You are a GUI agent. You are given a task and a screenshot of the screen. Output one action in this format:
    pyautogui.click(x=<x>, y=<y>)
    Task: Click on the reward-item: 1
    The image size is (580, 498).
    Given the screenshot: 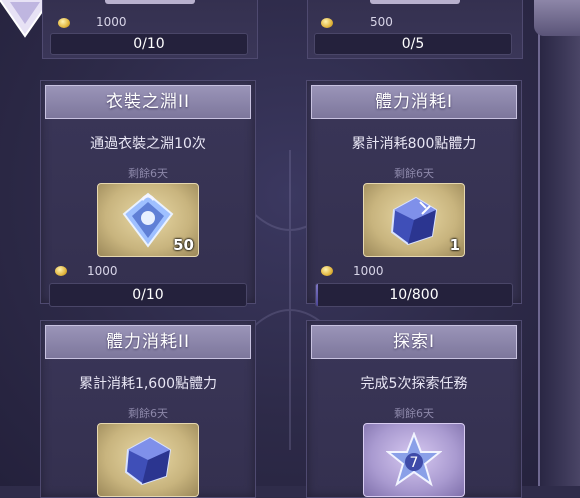 What is the action you would take?
    pyautogui.click(x=414, y=220)
    